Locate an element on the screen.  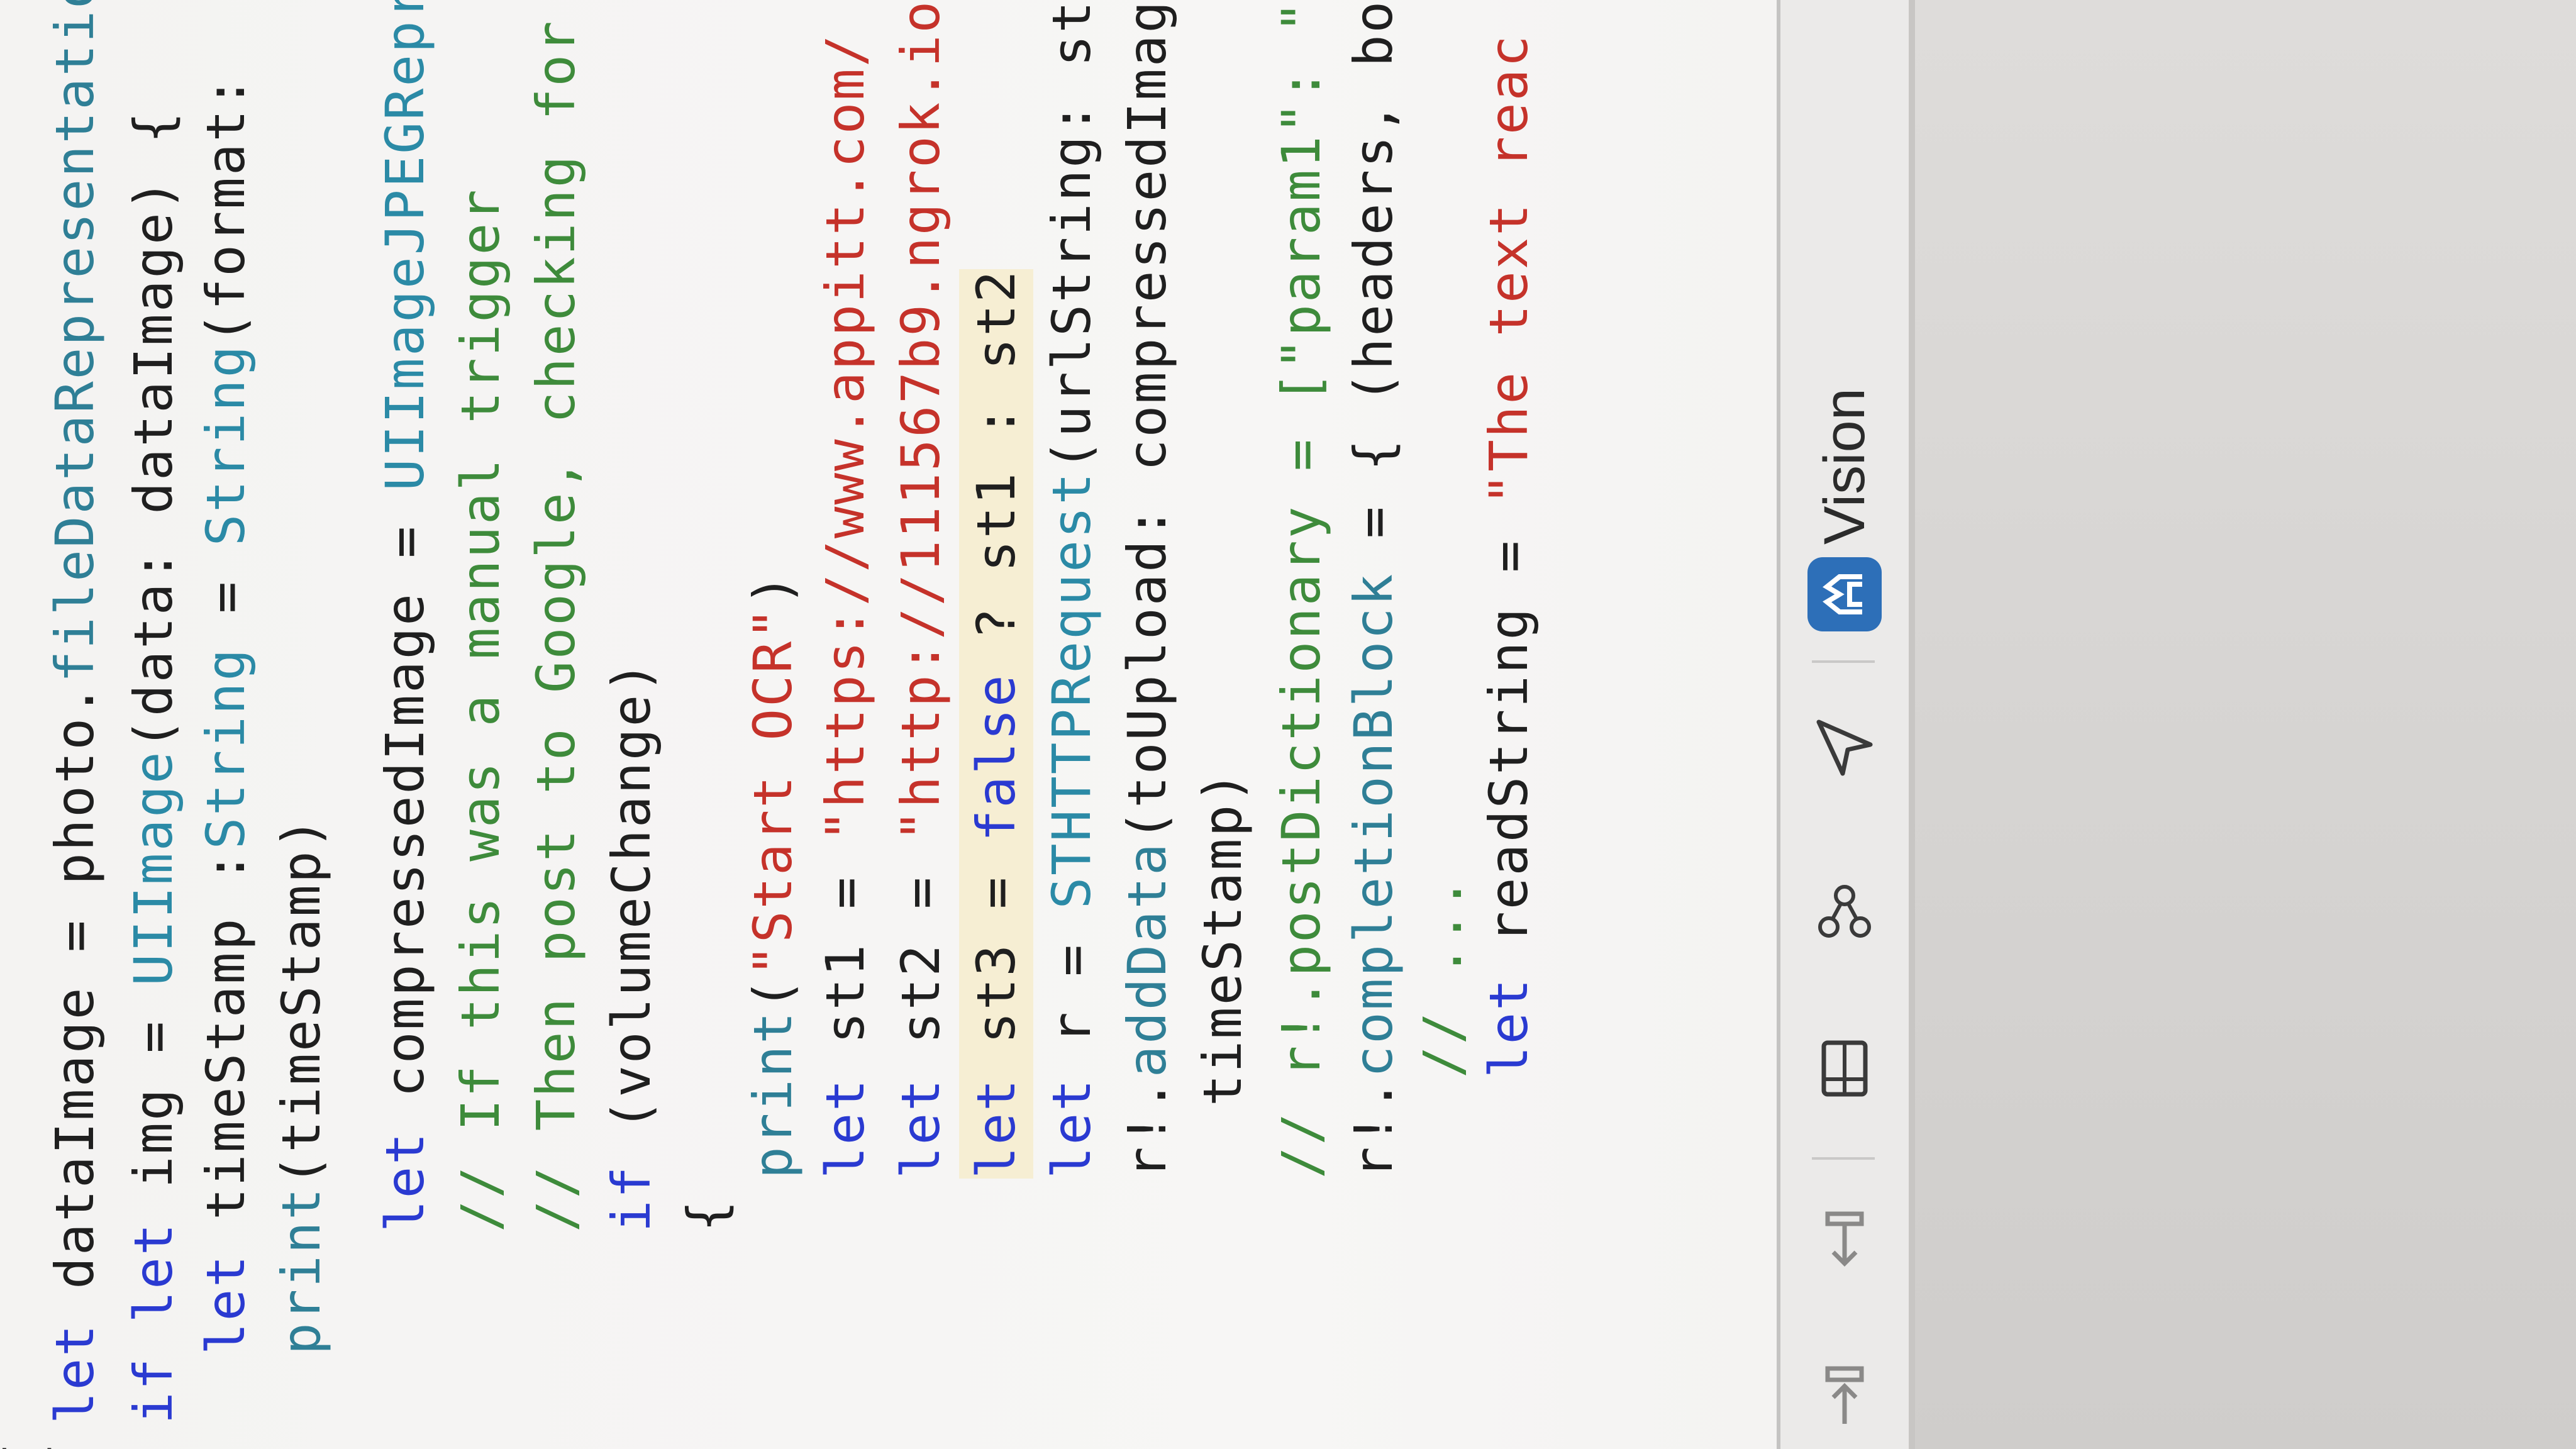
code-line: let st3 = false ? st1 : st2 is located at coordinates (996, 724).